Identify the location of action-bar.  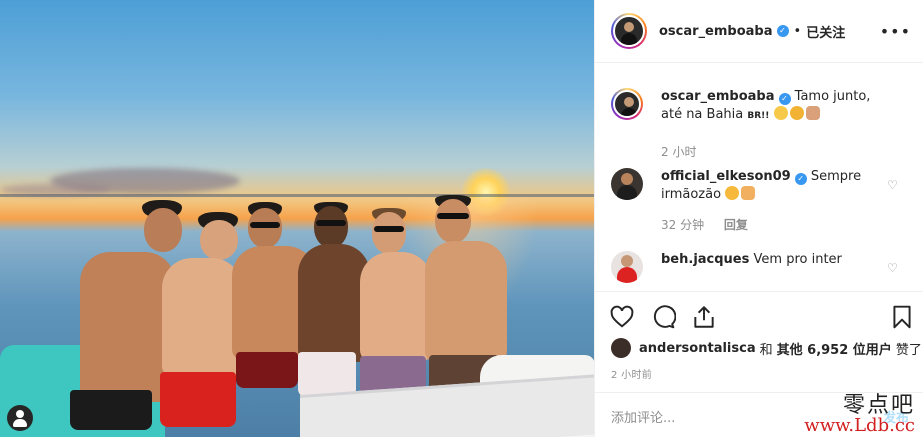
(759, 315).